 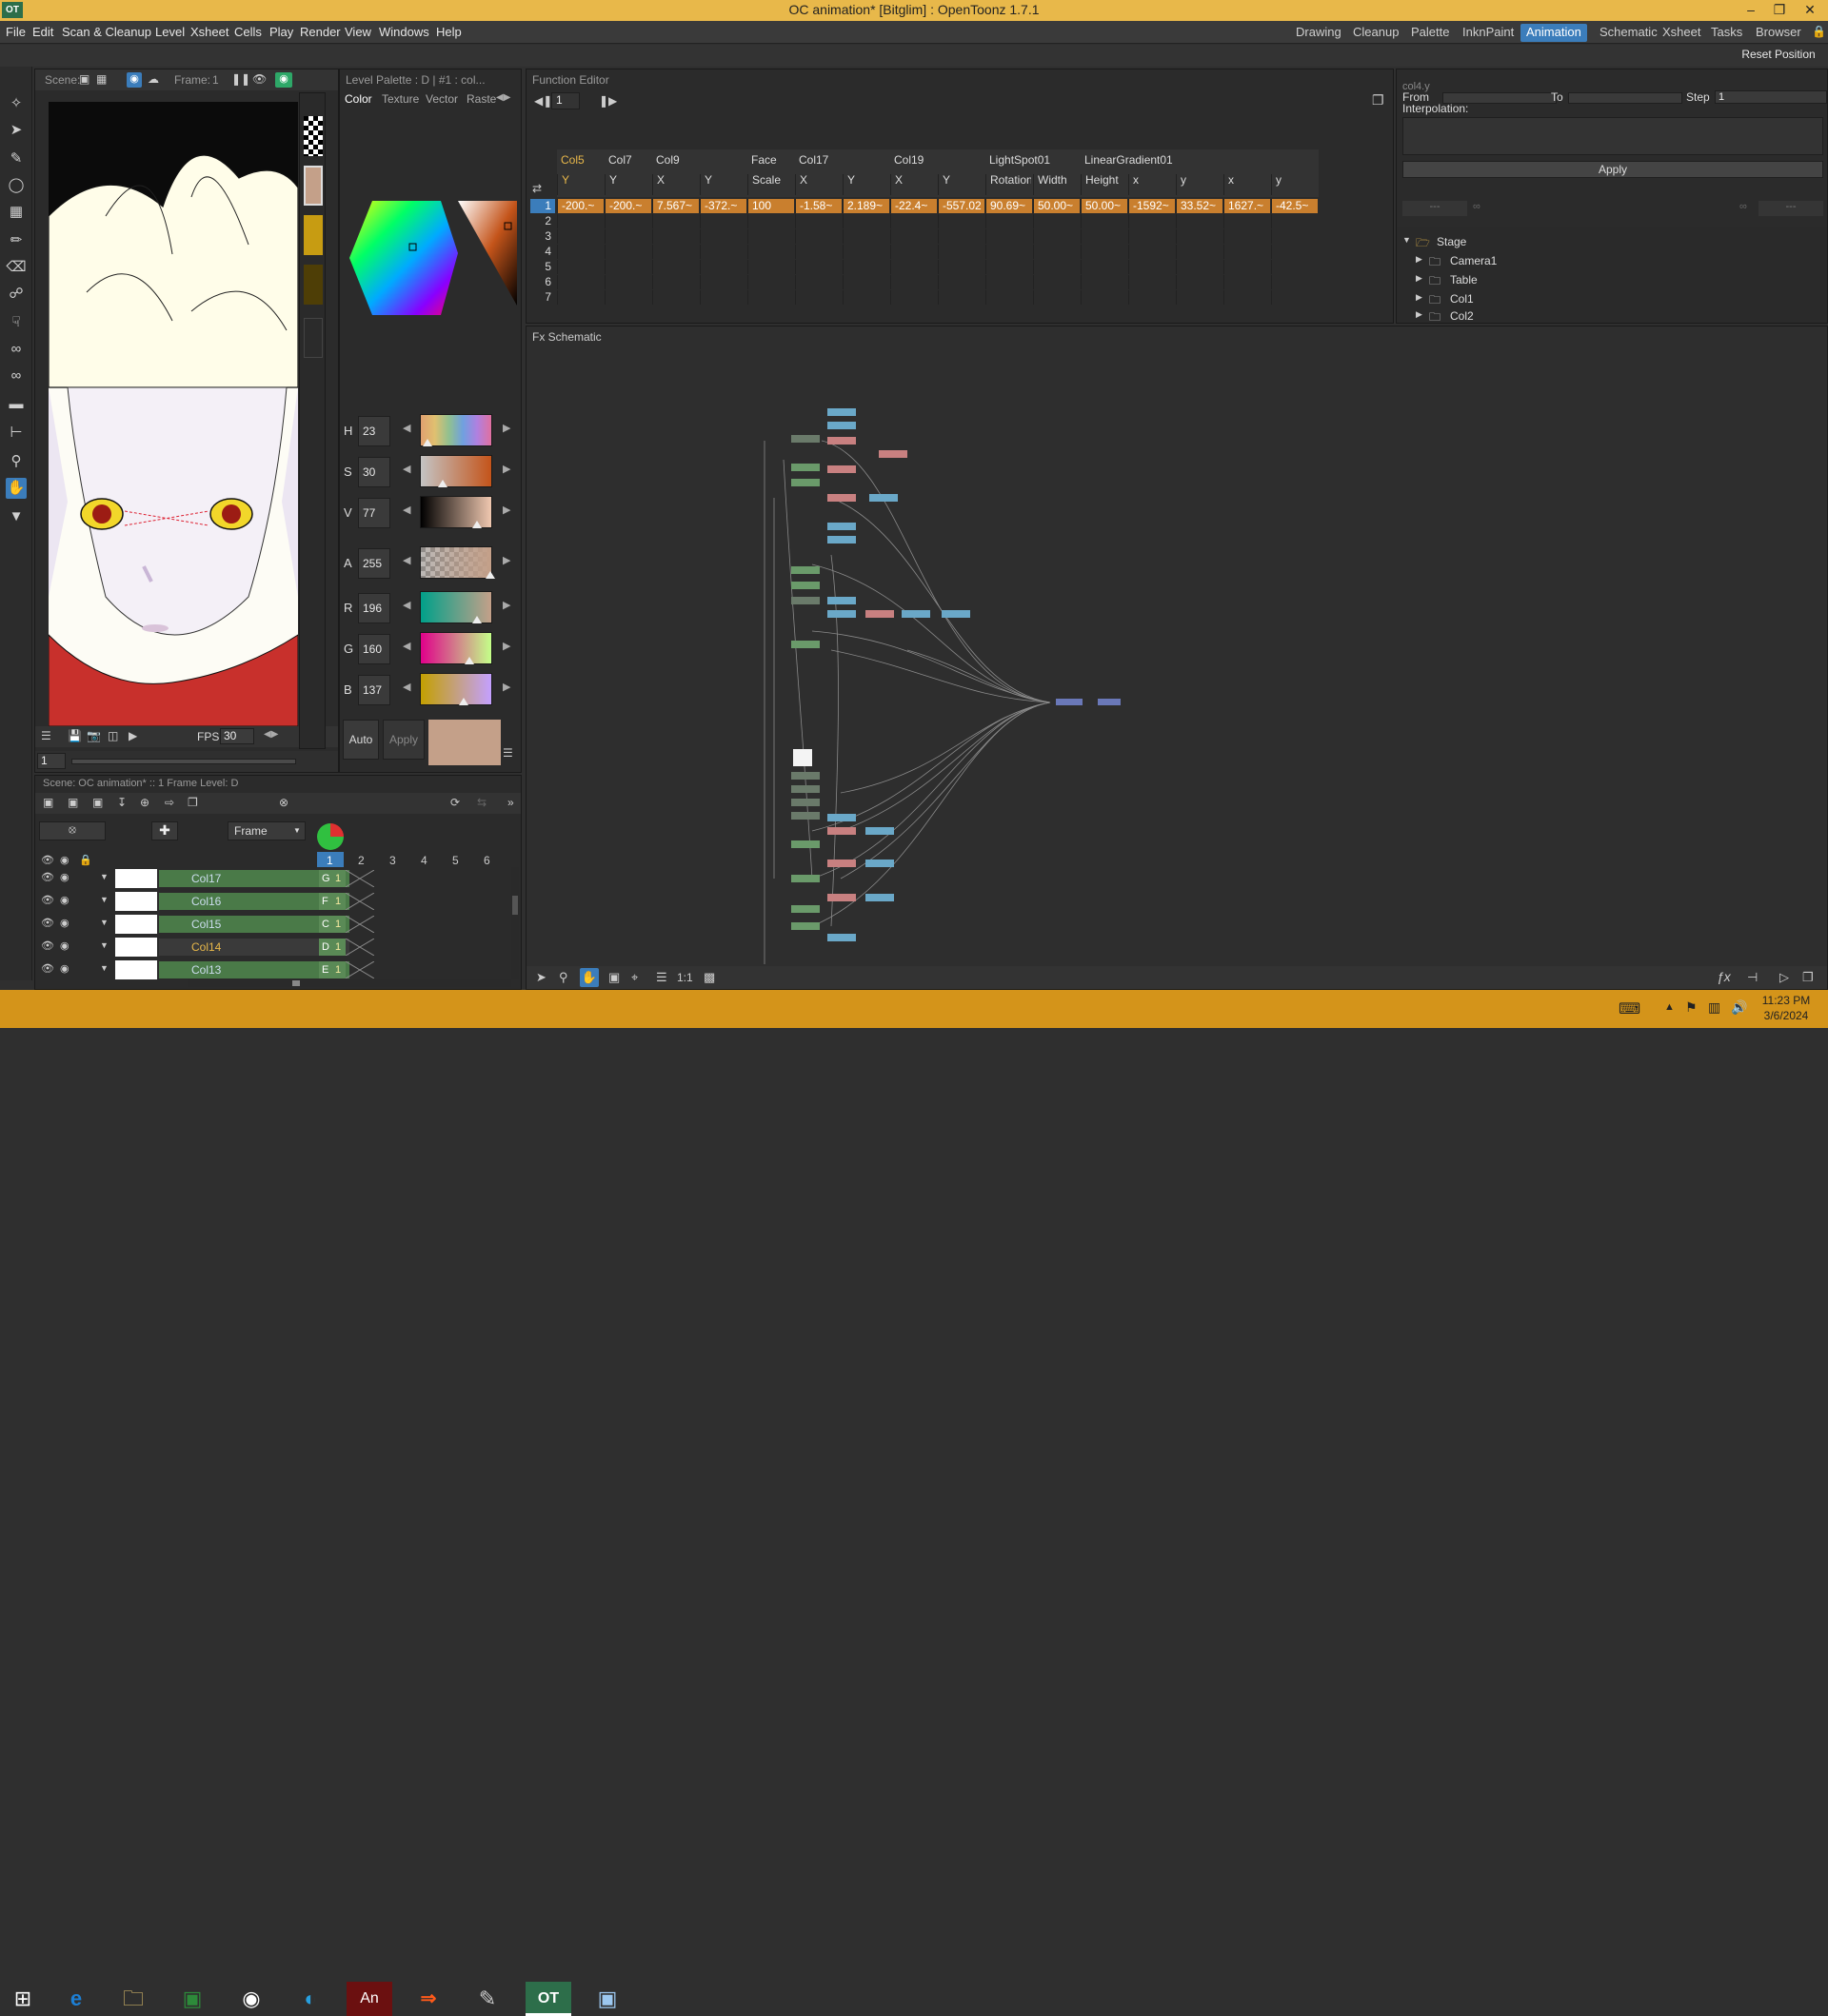 I want to click on grid-icon: ▦, so click(x=101, y=79).